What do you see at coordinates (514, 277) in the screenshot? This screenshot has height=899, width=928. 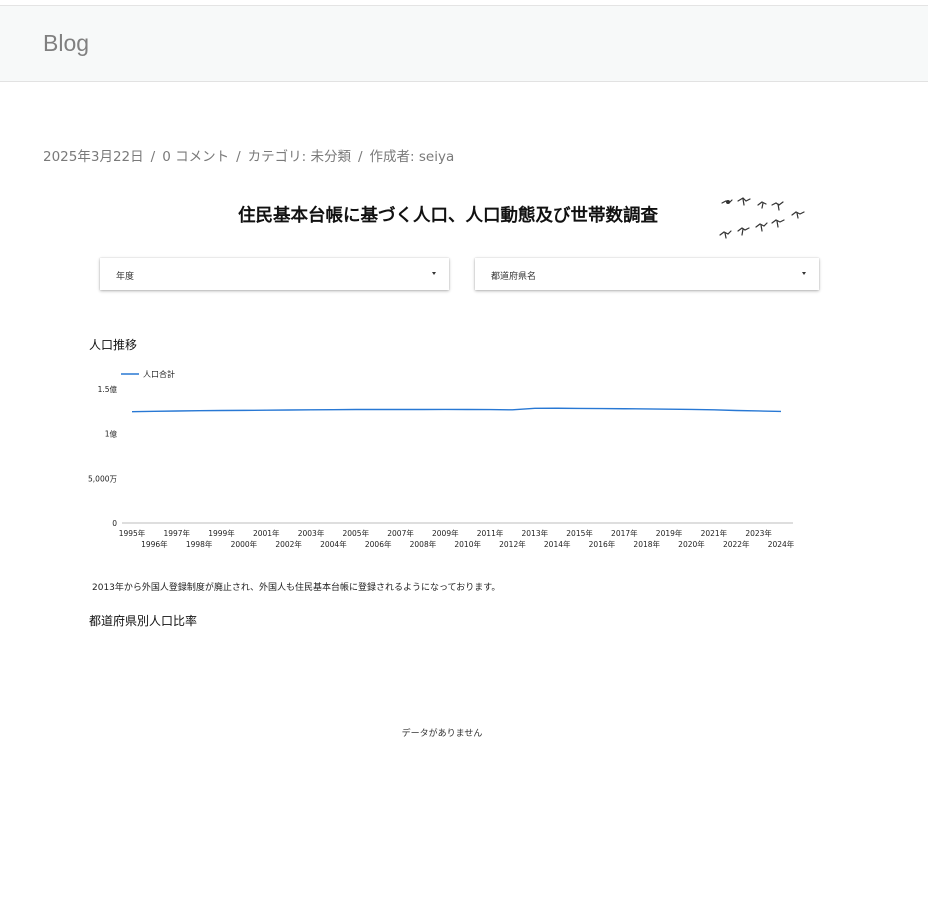 I see `prefecture-select-label: 都道府県名` at bounding box center [514, 277].